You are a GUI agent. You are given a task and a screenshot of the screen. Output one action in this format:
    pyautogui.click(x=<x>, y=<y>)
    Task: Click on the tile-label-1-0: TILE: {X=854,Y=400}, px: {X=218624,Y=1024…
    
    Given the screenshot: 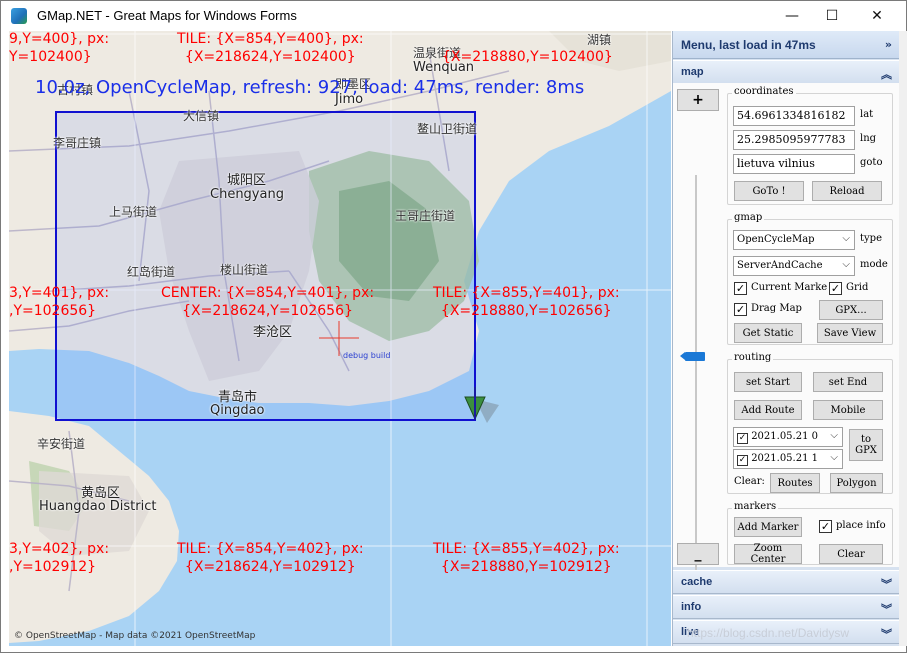 What is the action you would take?
    pyautogui.click(x=270, y=48)
    